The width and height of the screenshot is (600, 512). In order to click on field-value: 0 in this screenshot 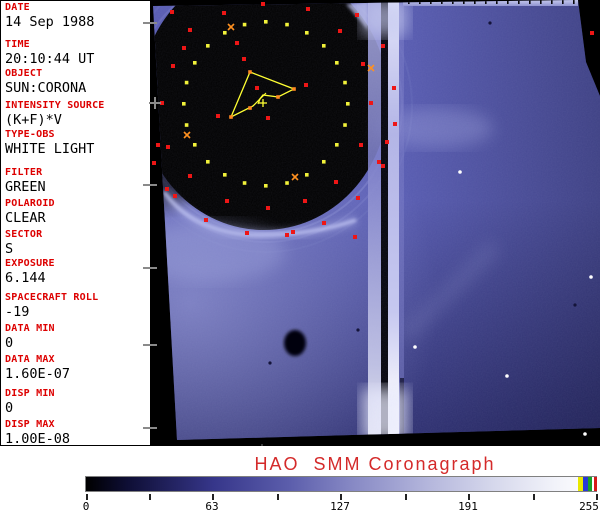, I will do `click(9, 343)`.